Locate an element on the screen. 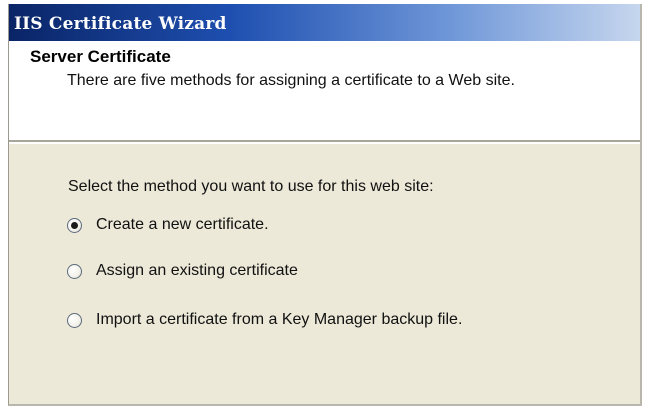 This screenshot has height=412, width=651. title-bar: IIS Certificate Wizard is located at coordinates (324, 22).